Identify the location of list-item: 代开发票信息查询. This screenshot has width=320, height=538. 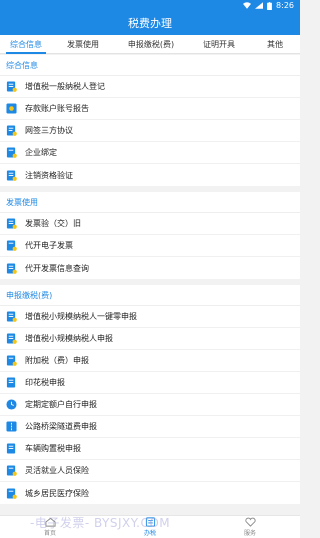
(150, 268).